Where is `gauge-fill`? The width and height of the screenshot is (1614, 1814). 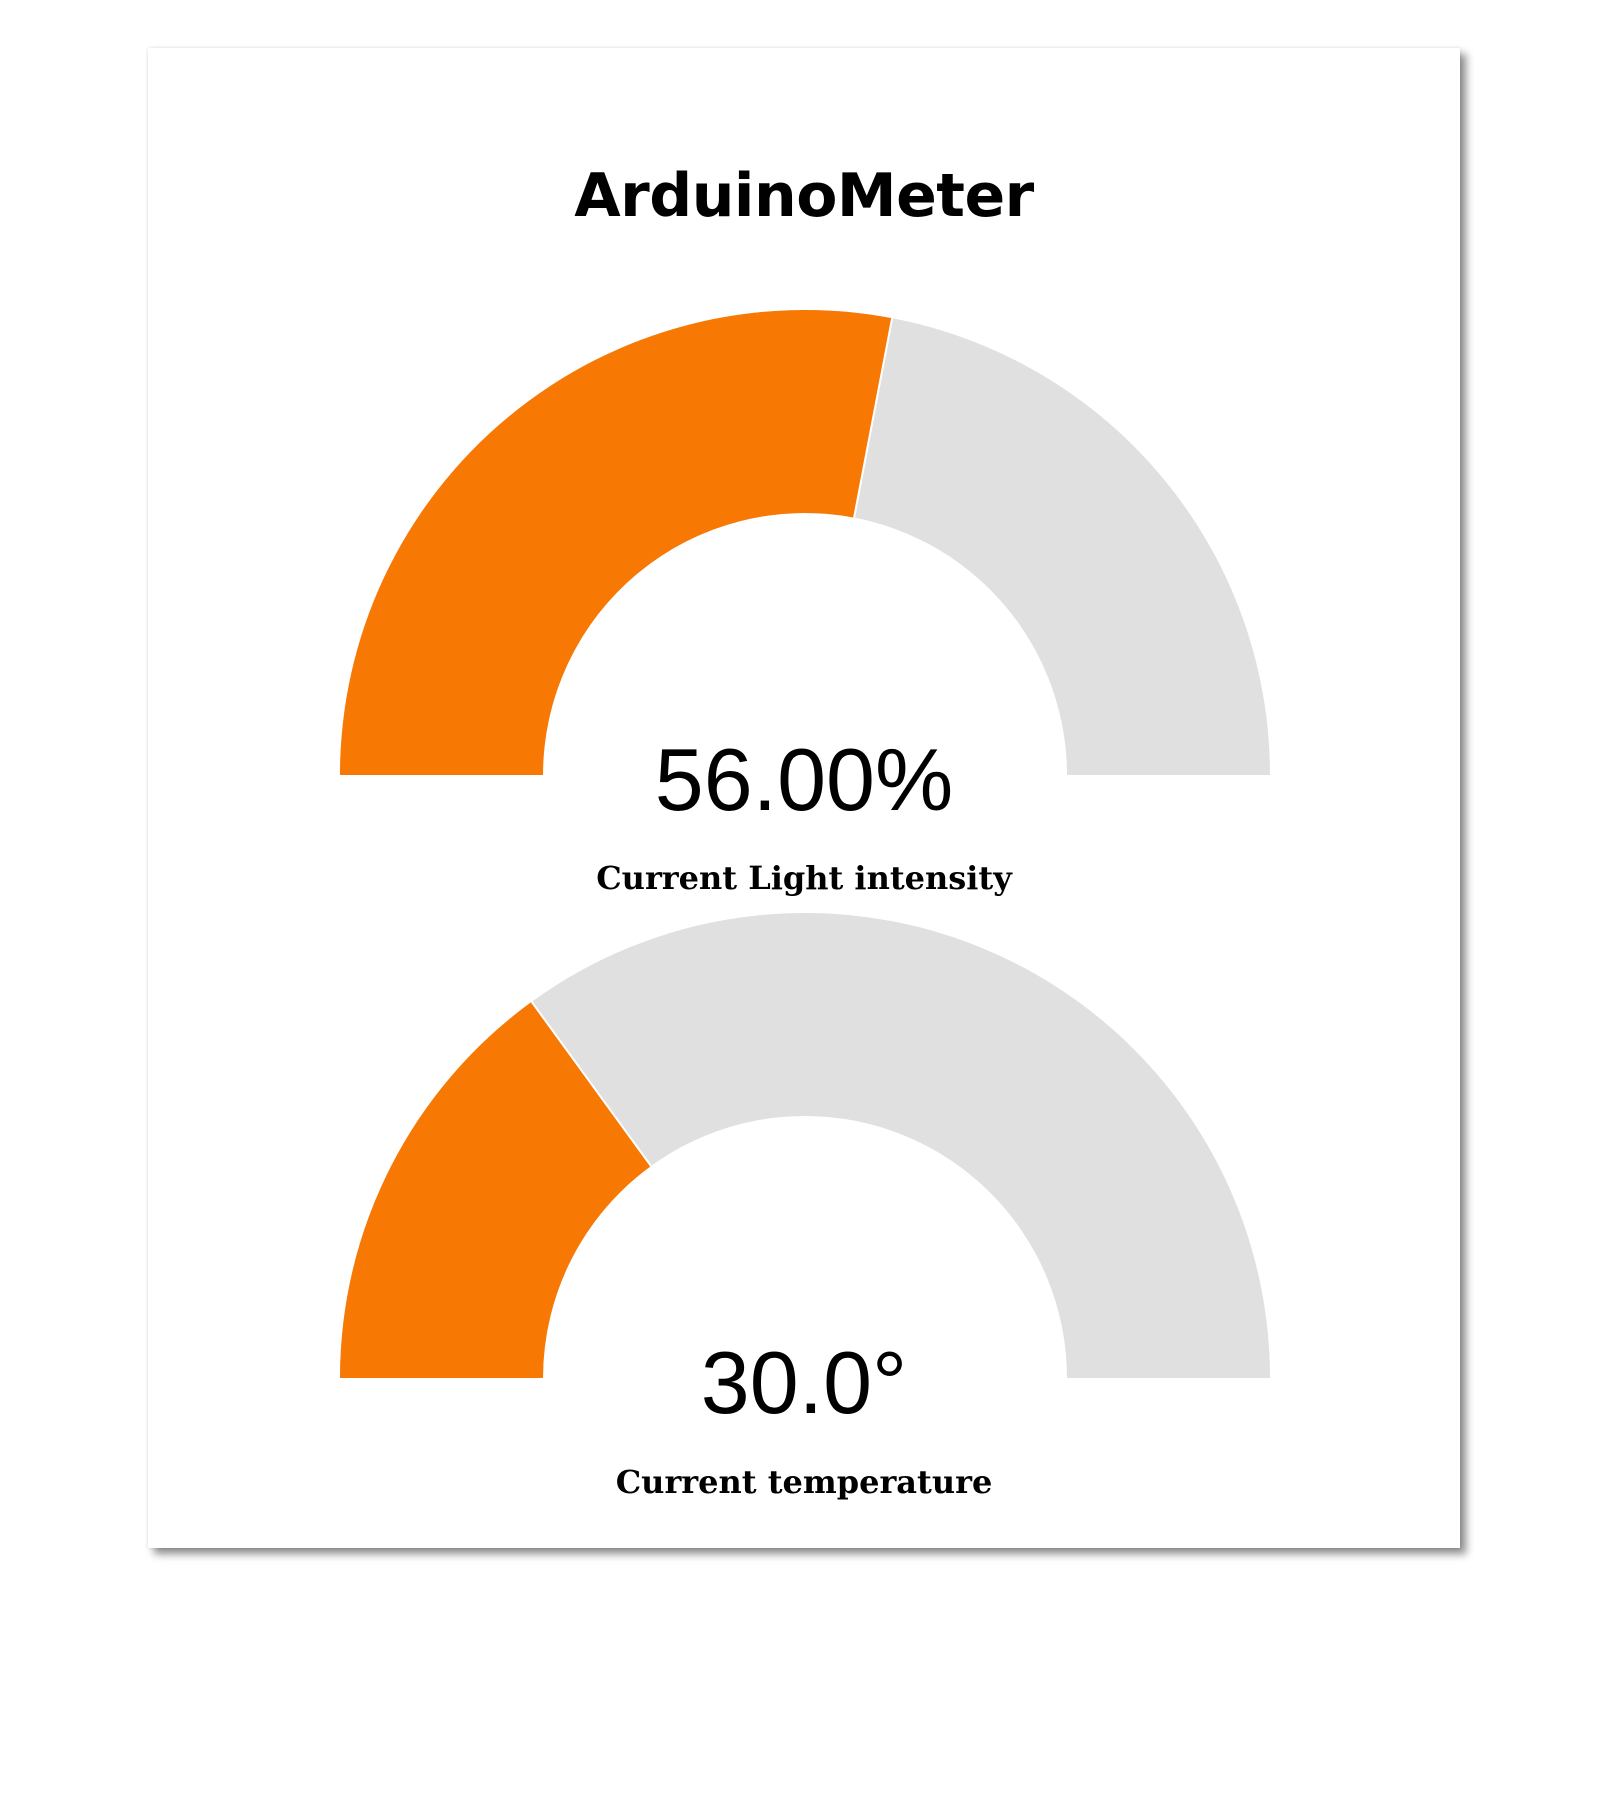
gauge-fill is located at coordinates (616, 542).